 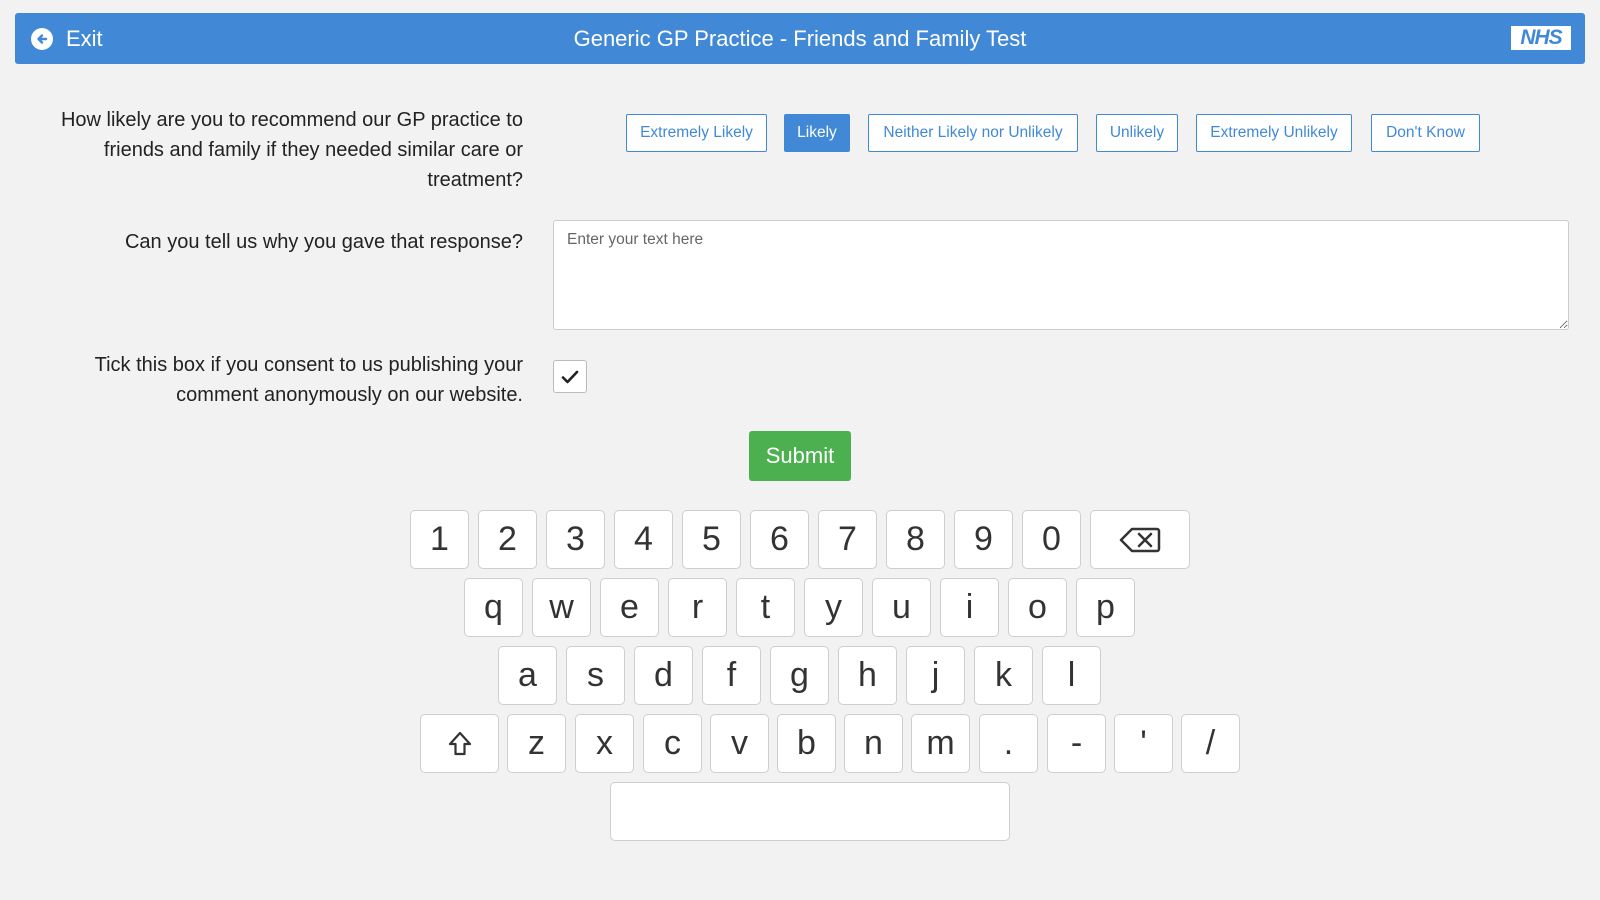 I want to click on consent-checkbox, so click(x=570, y=376).